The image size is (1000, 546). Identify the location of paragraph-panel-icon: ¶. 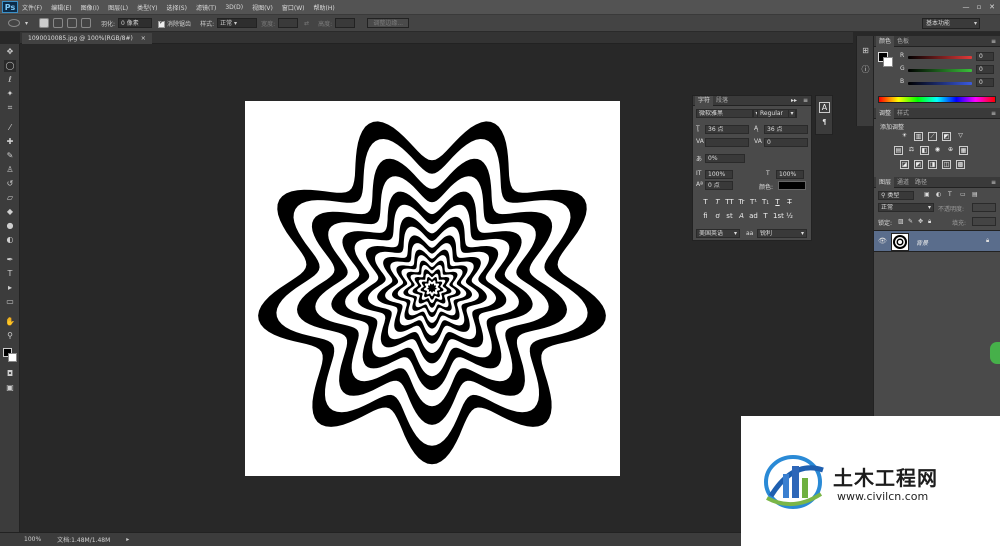
(824, 122).